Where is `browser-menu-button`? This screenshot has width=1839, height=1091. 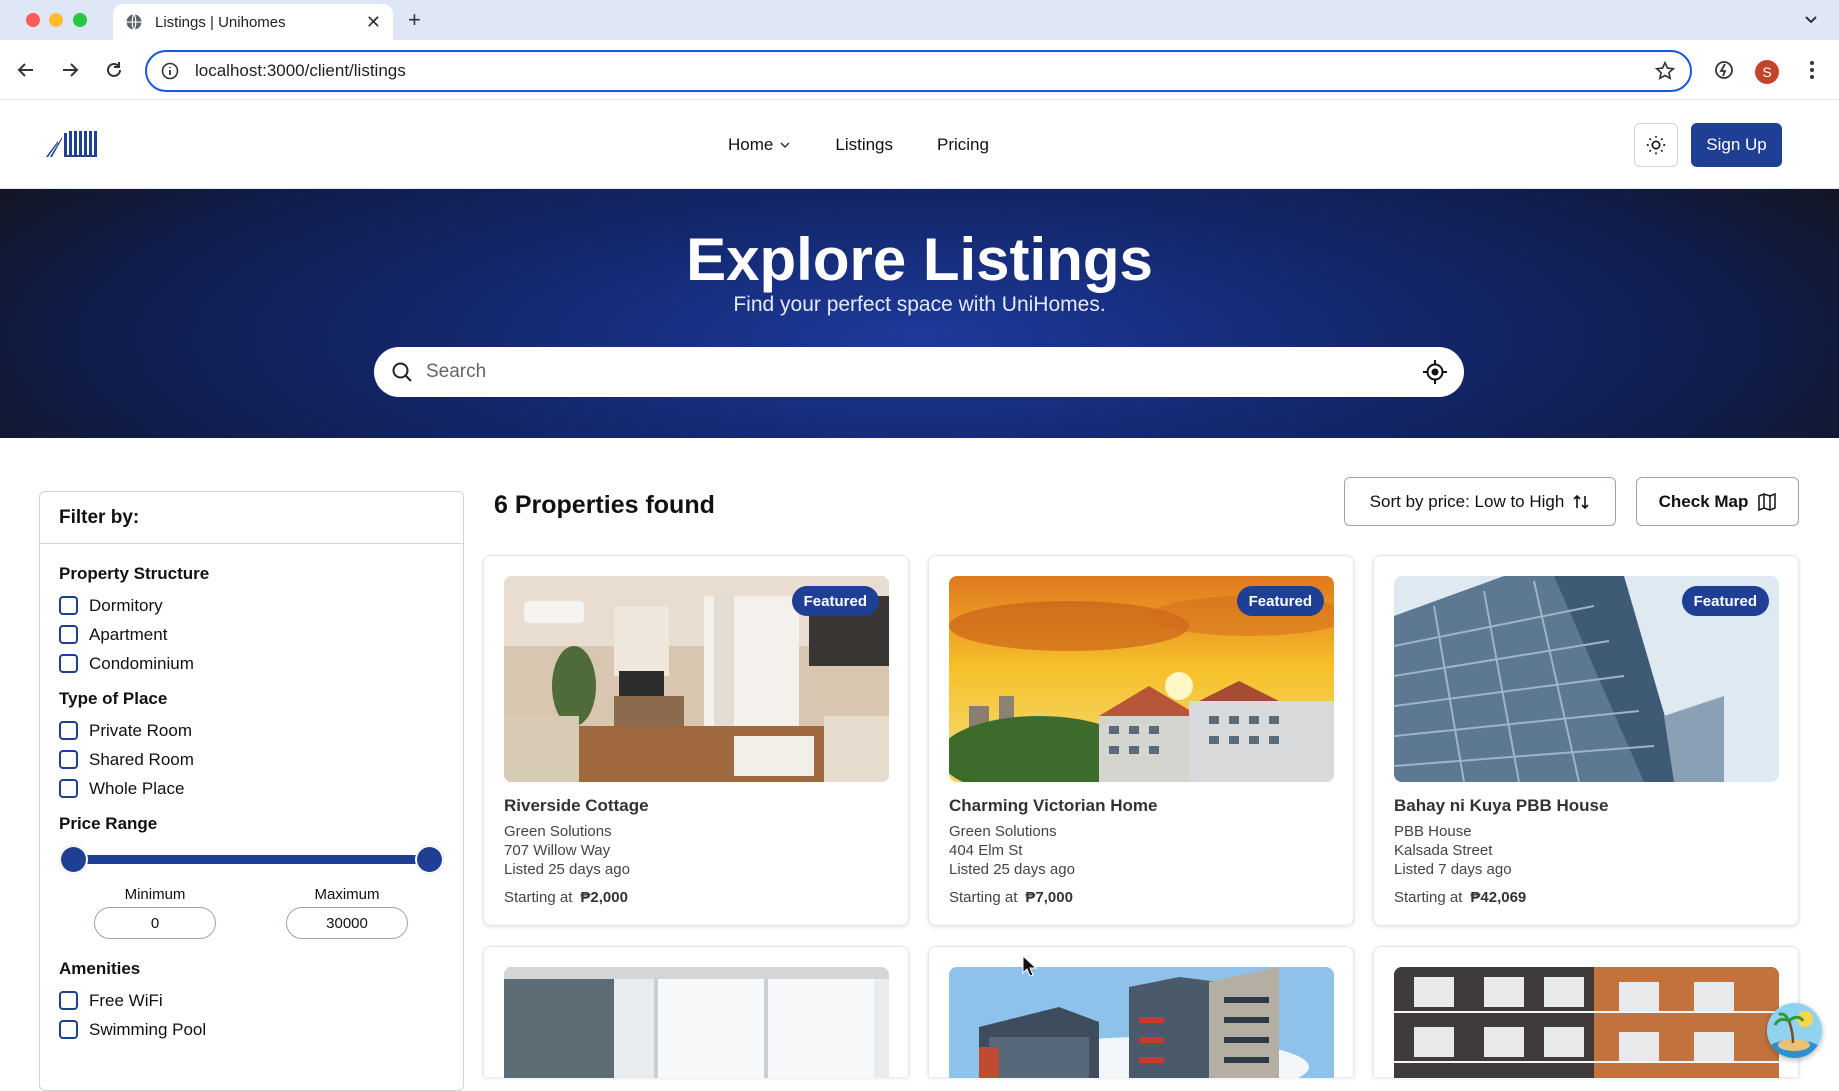 browser-menu-button is located at coordinates (1812, 70).